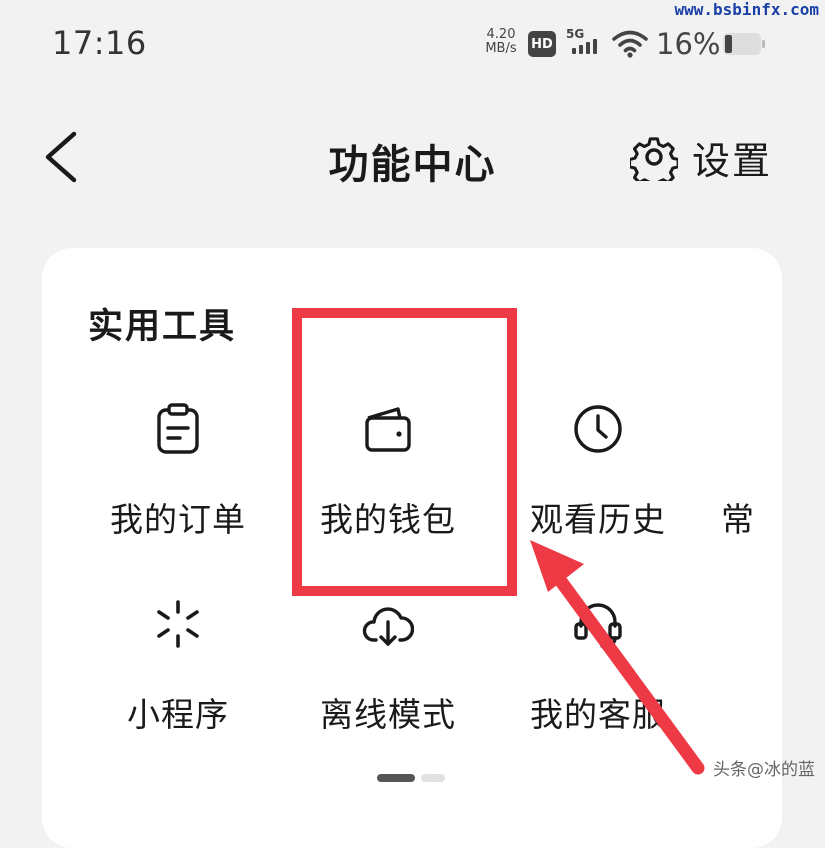 Image resolution: width=825 pixels, height=848 pixels. What do you see at coordinates (585, 42) in the screenshot?
I see `cellular-signal-icon: 5G` at bounding box center [585, 42].